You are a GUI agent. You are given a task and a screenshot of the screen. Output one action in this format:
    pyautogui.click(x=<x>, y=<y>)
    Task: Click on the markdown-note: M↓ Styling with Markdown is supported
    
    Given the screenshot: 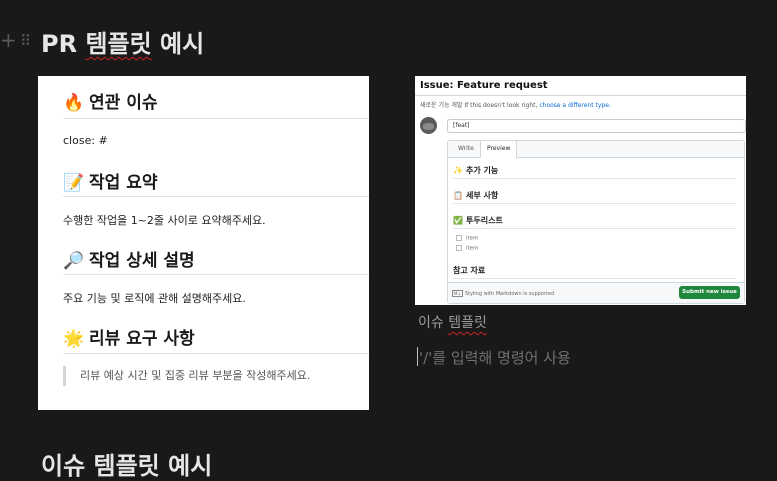 What is the action you would take?
    pyautogui.click(x=503, y=293)
    